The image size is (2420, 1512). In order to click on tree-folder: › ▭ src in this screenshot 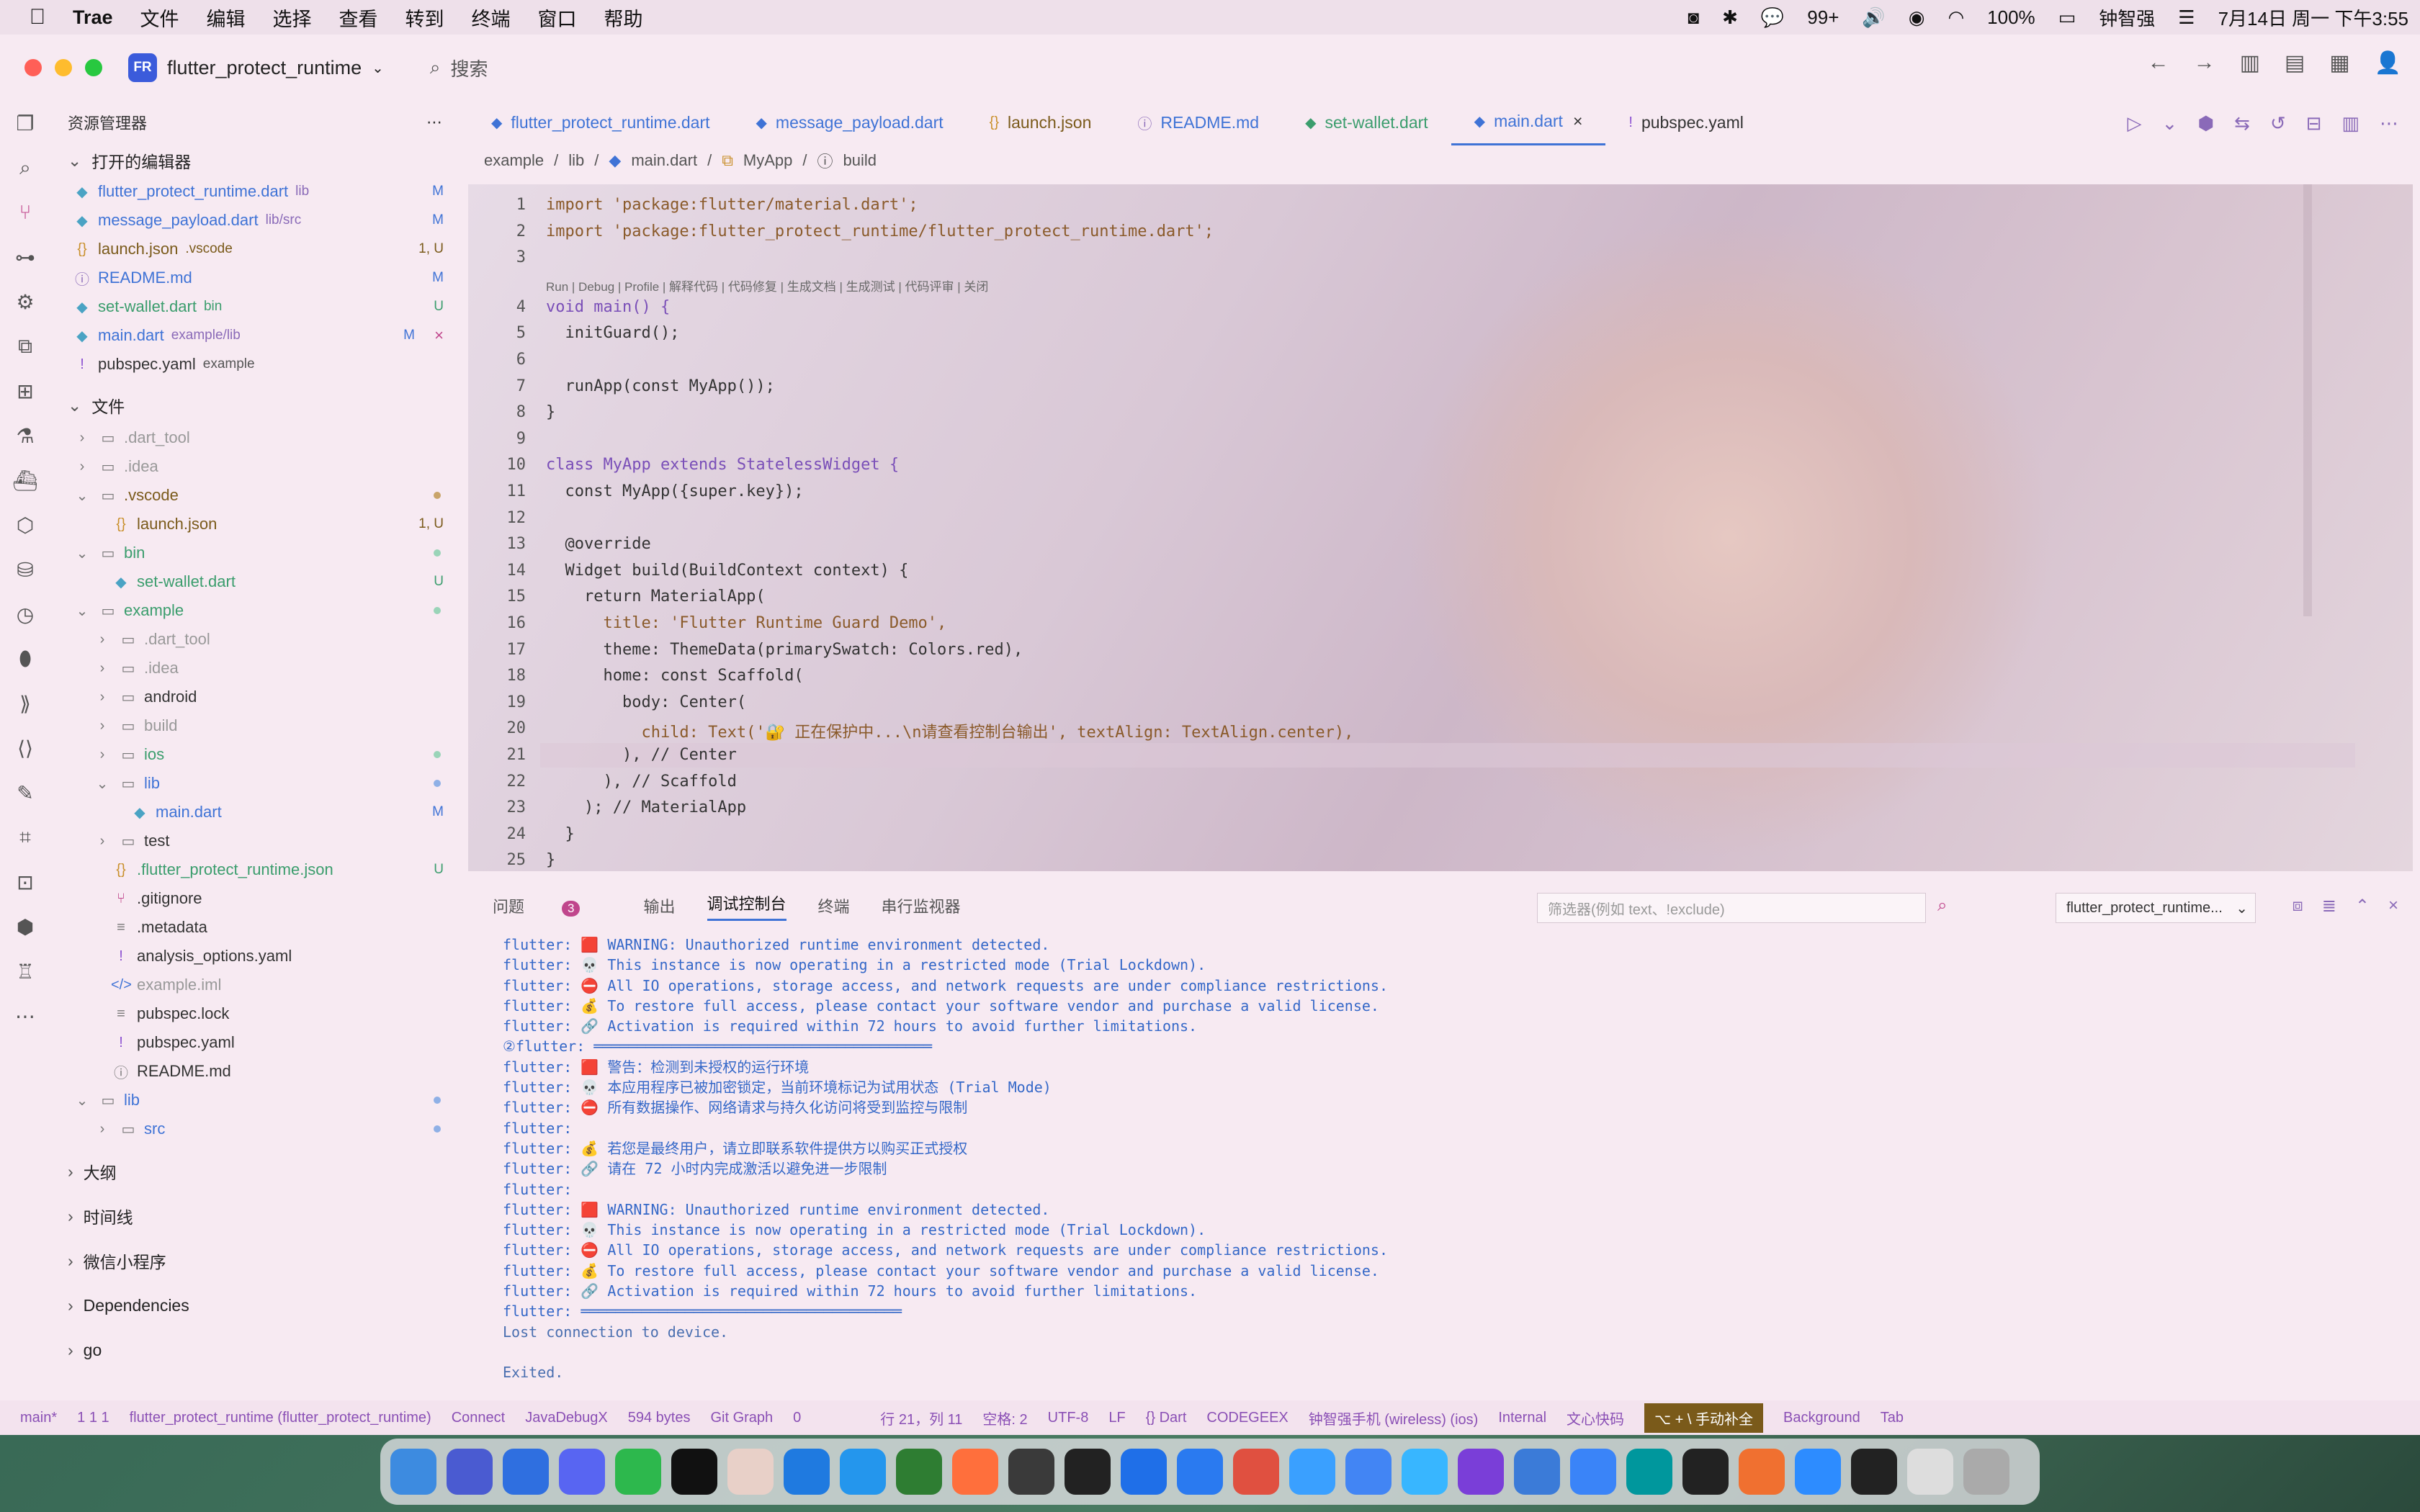, I will do `click(256, 1129)`.